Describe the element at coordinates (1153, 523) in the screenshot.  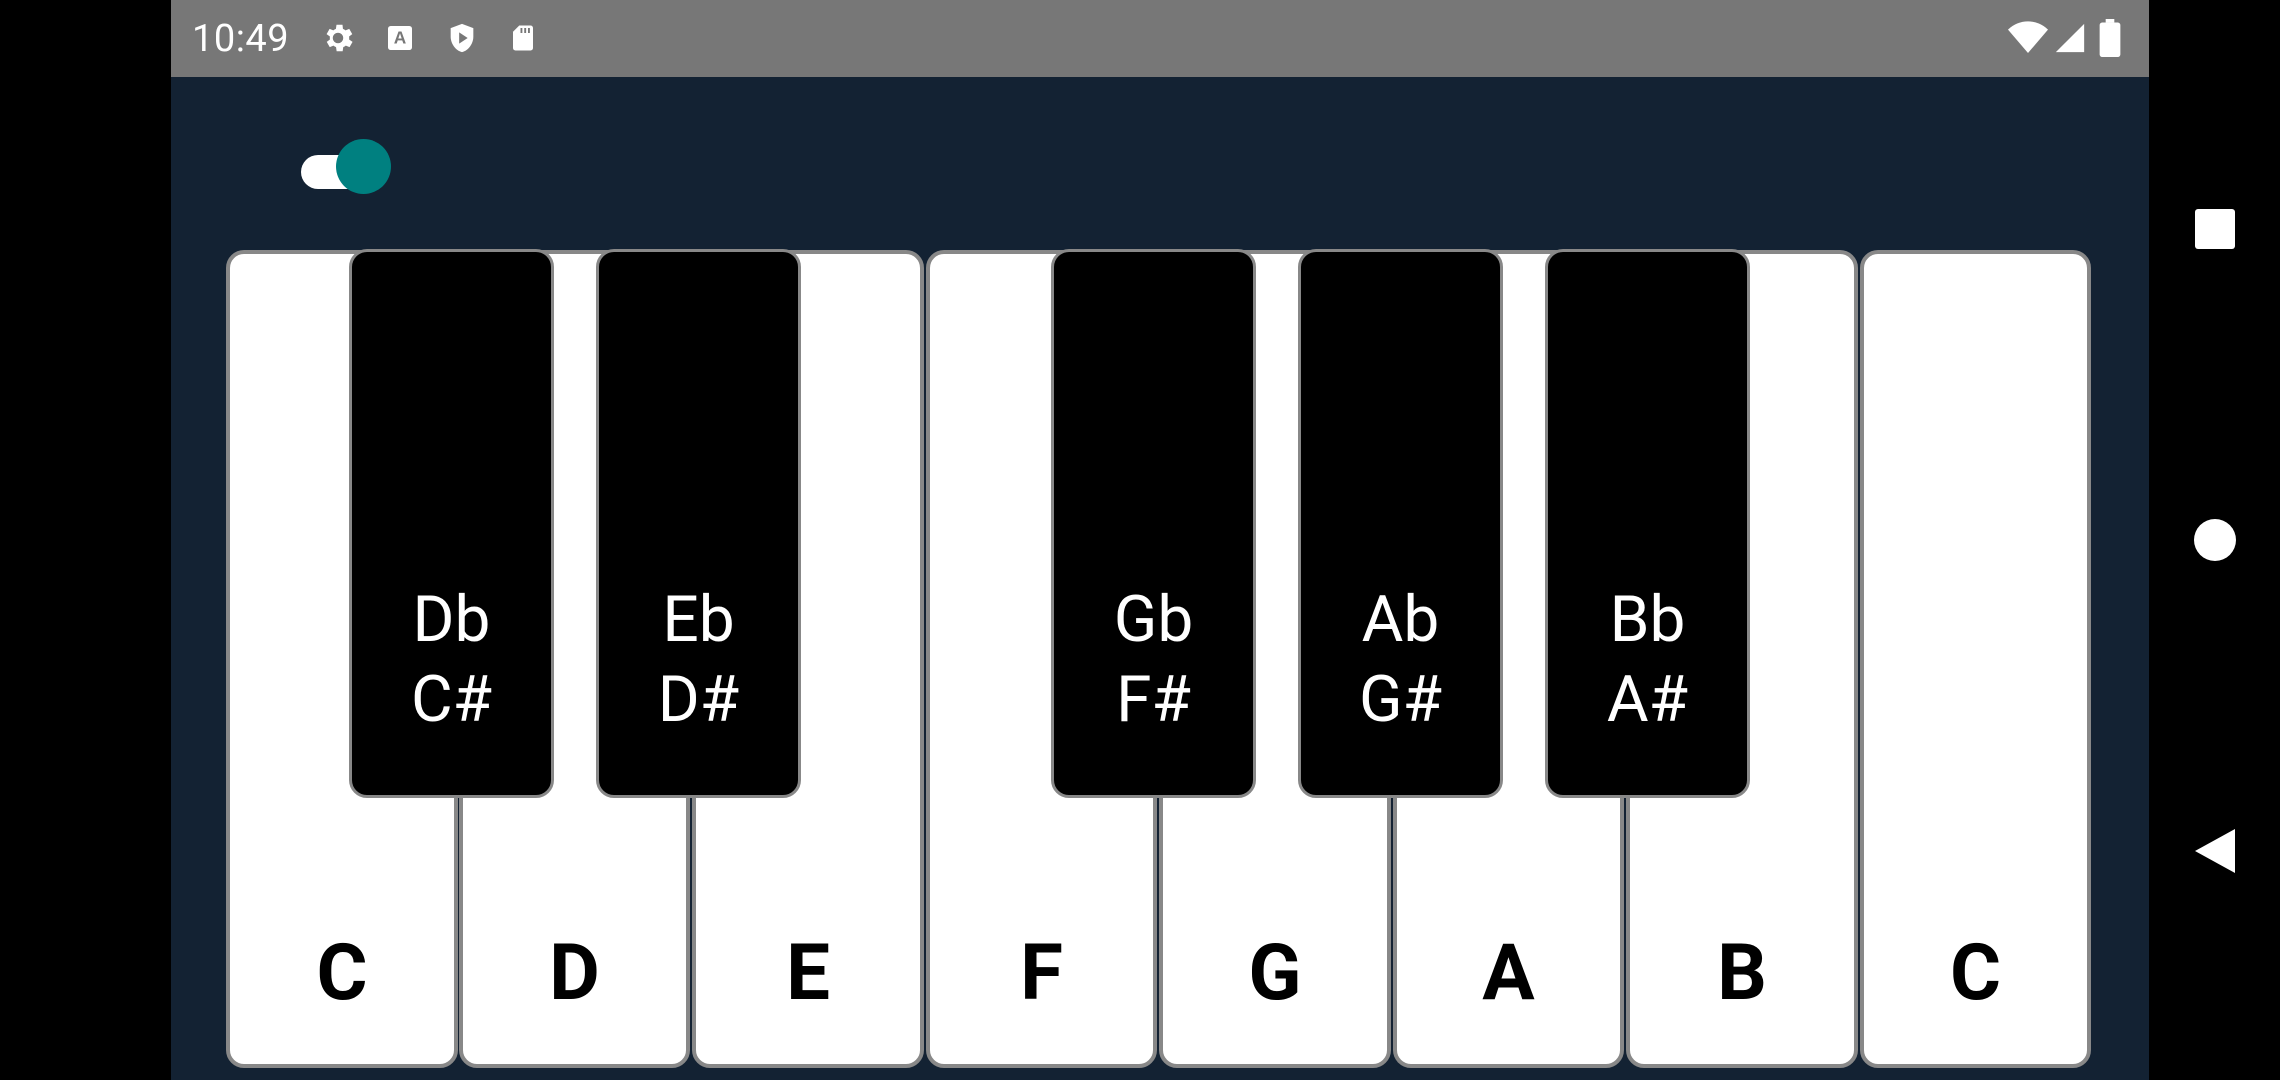
I see `black-key-gb: Gb F#` at that location.